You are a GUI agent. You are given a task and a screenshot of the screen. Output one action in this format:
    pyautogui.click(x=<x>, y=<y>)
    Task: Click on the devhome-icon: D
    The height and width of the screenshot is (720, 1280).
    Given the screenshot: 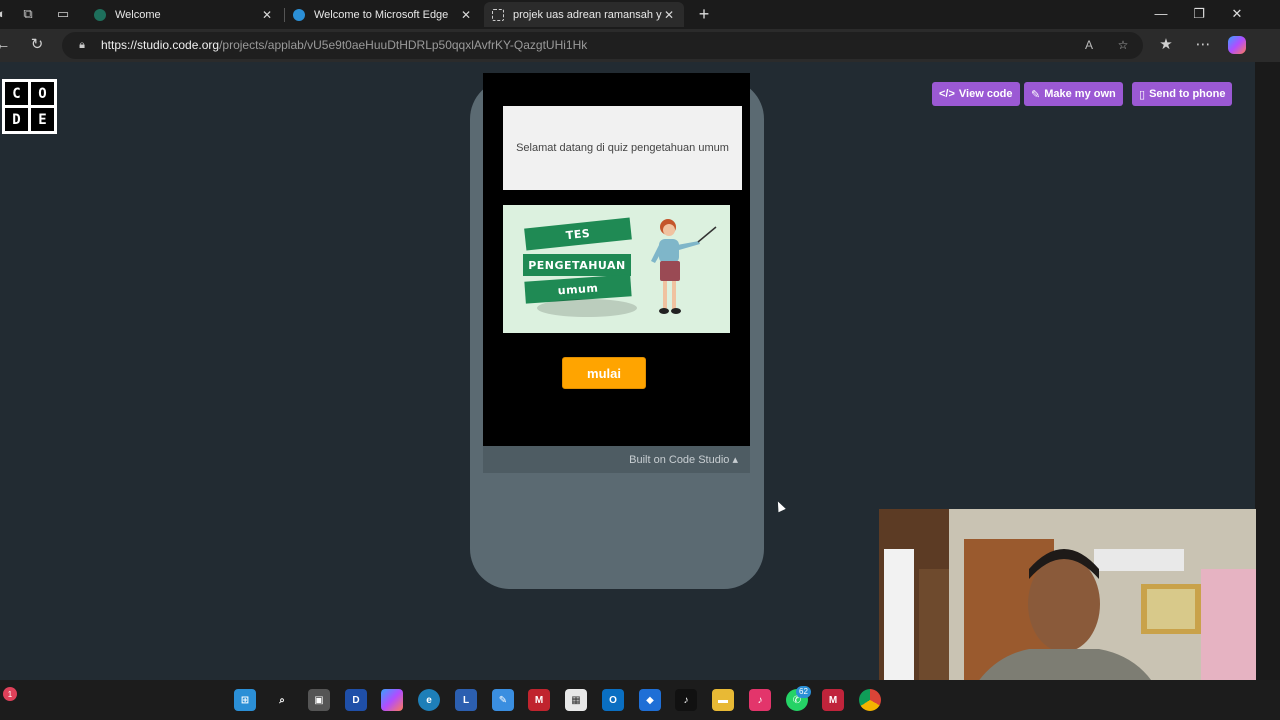 What is the action you would take?
    pyautogui.click(x=356, y=700)
    